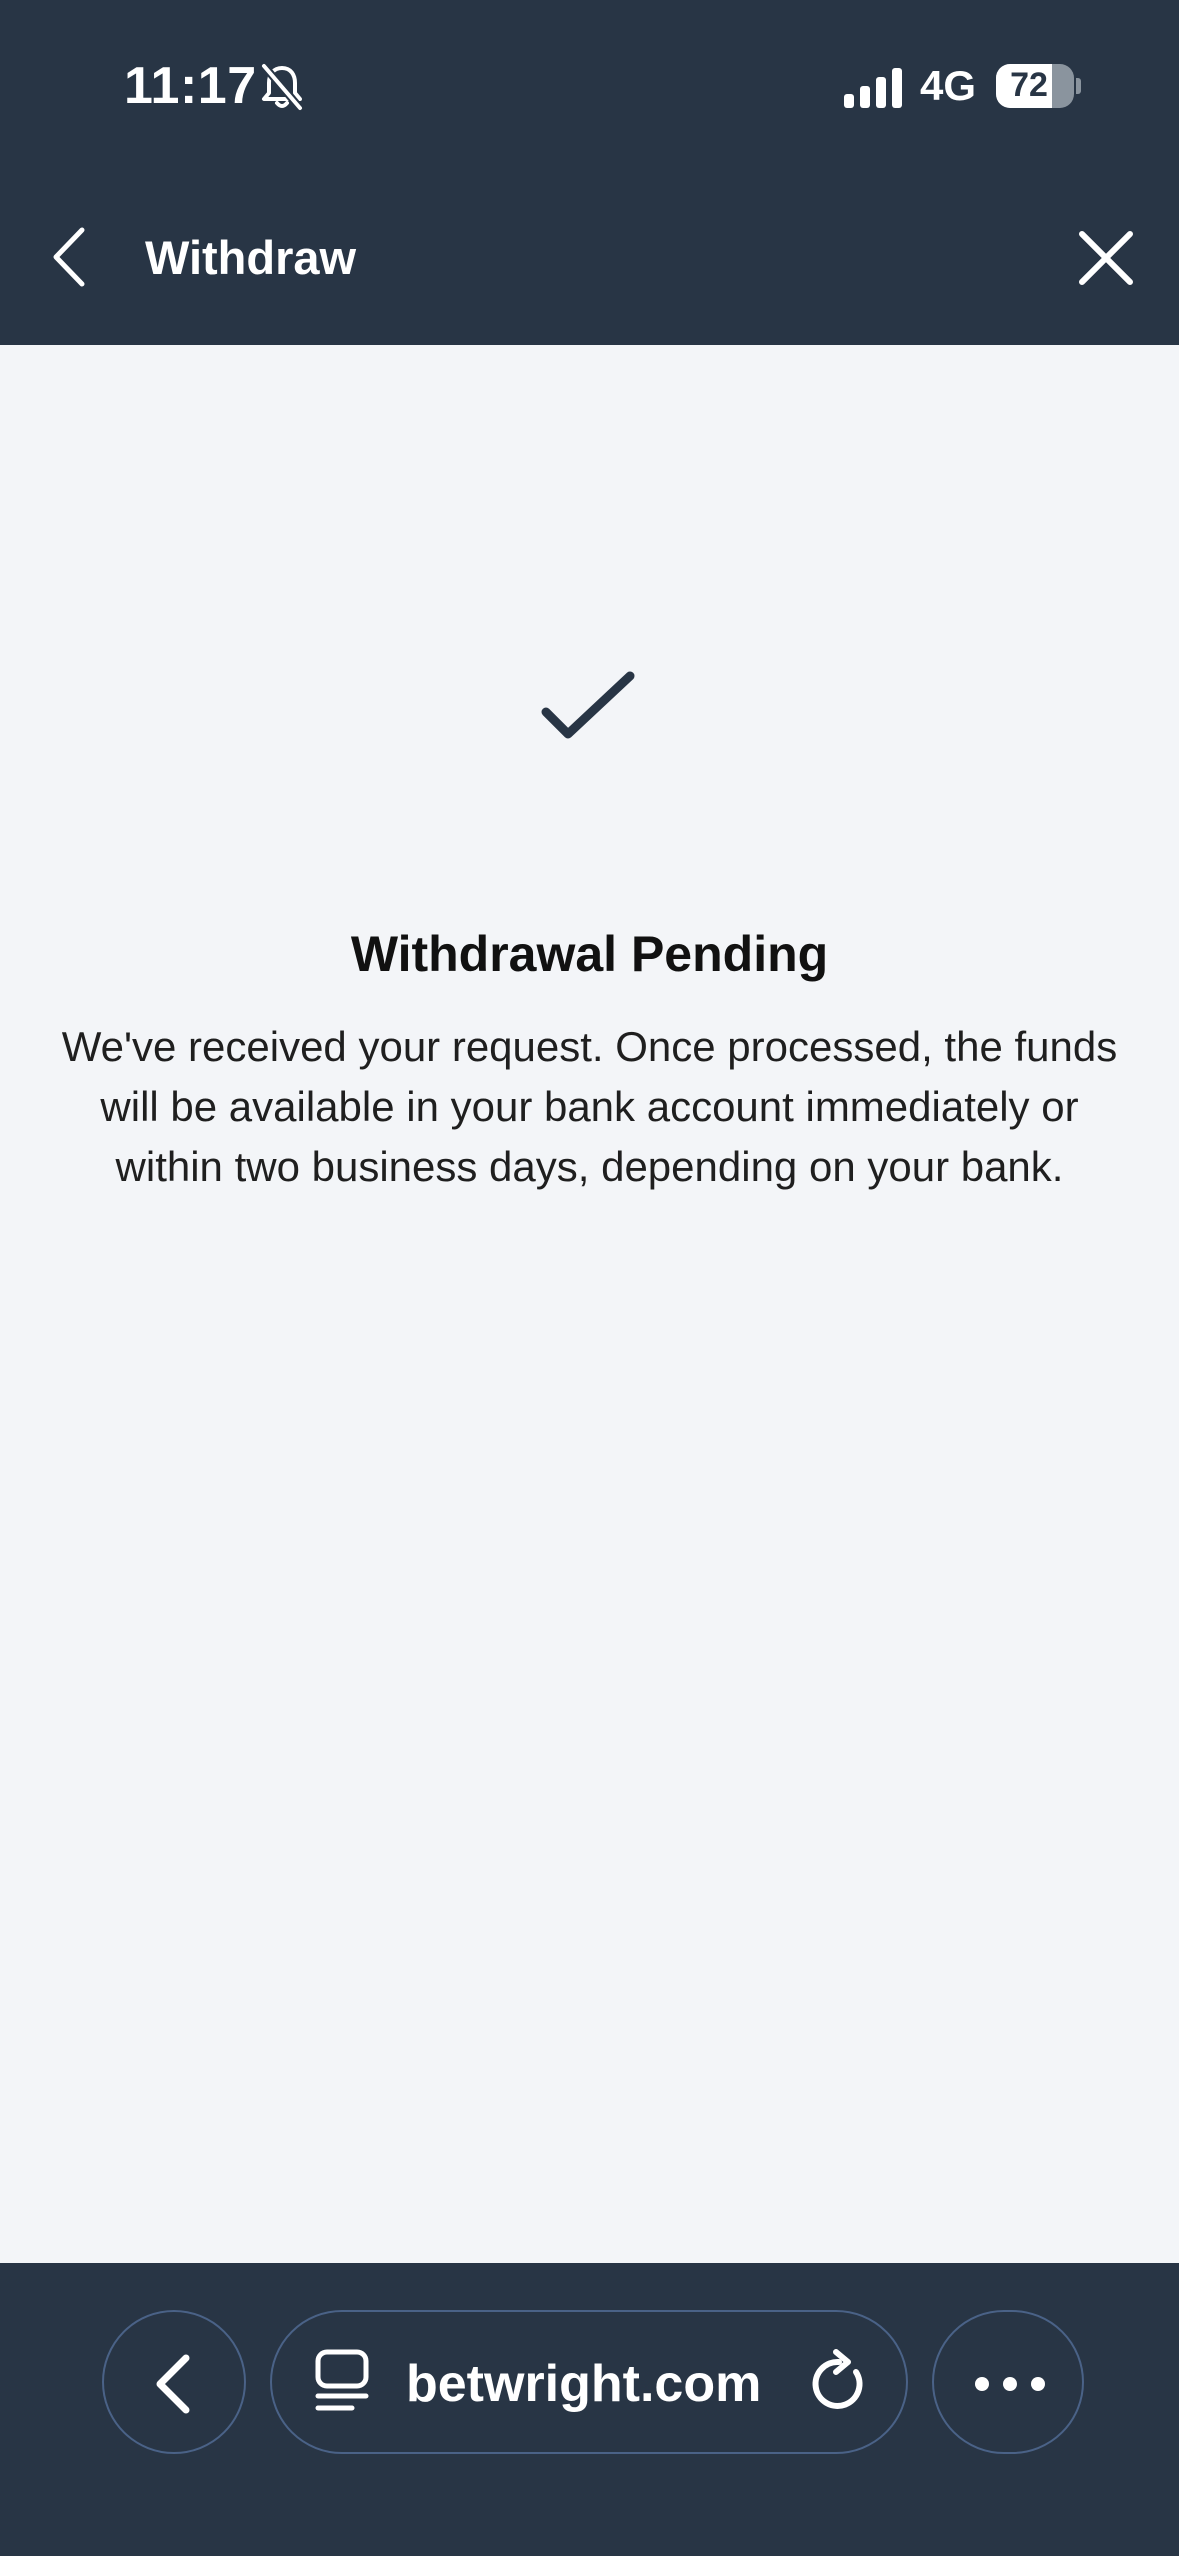 The height and width of the screenshot is (2556, 1179). What do you see at coordinates (589, 85) in the screenshot?
I see `status-bar: 11:17 4G 72` at bounding box center [589, 85].